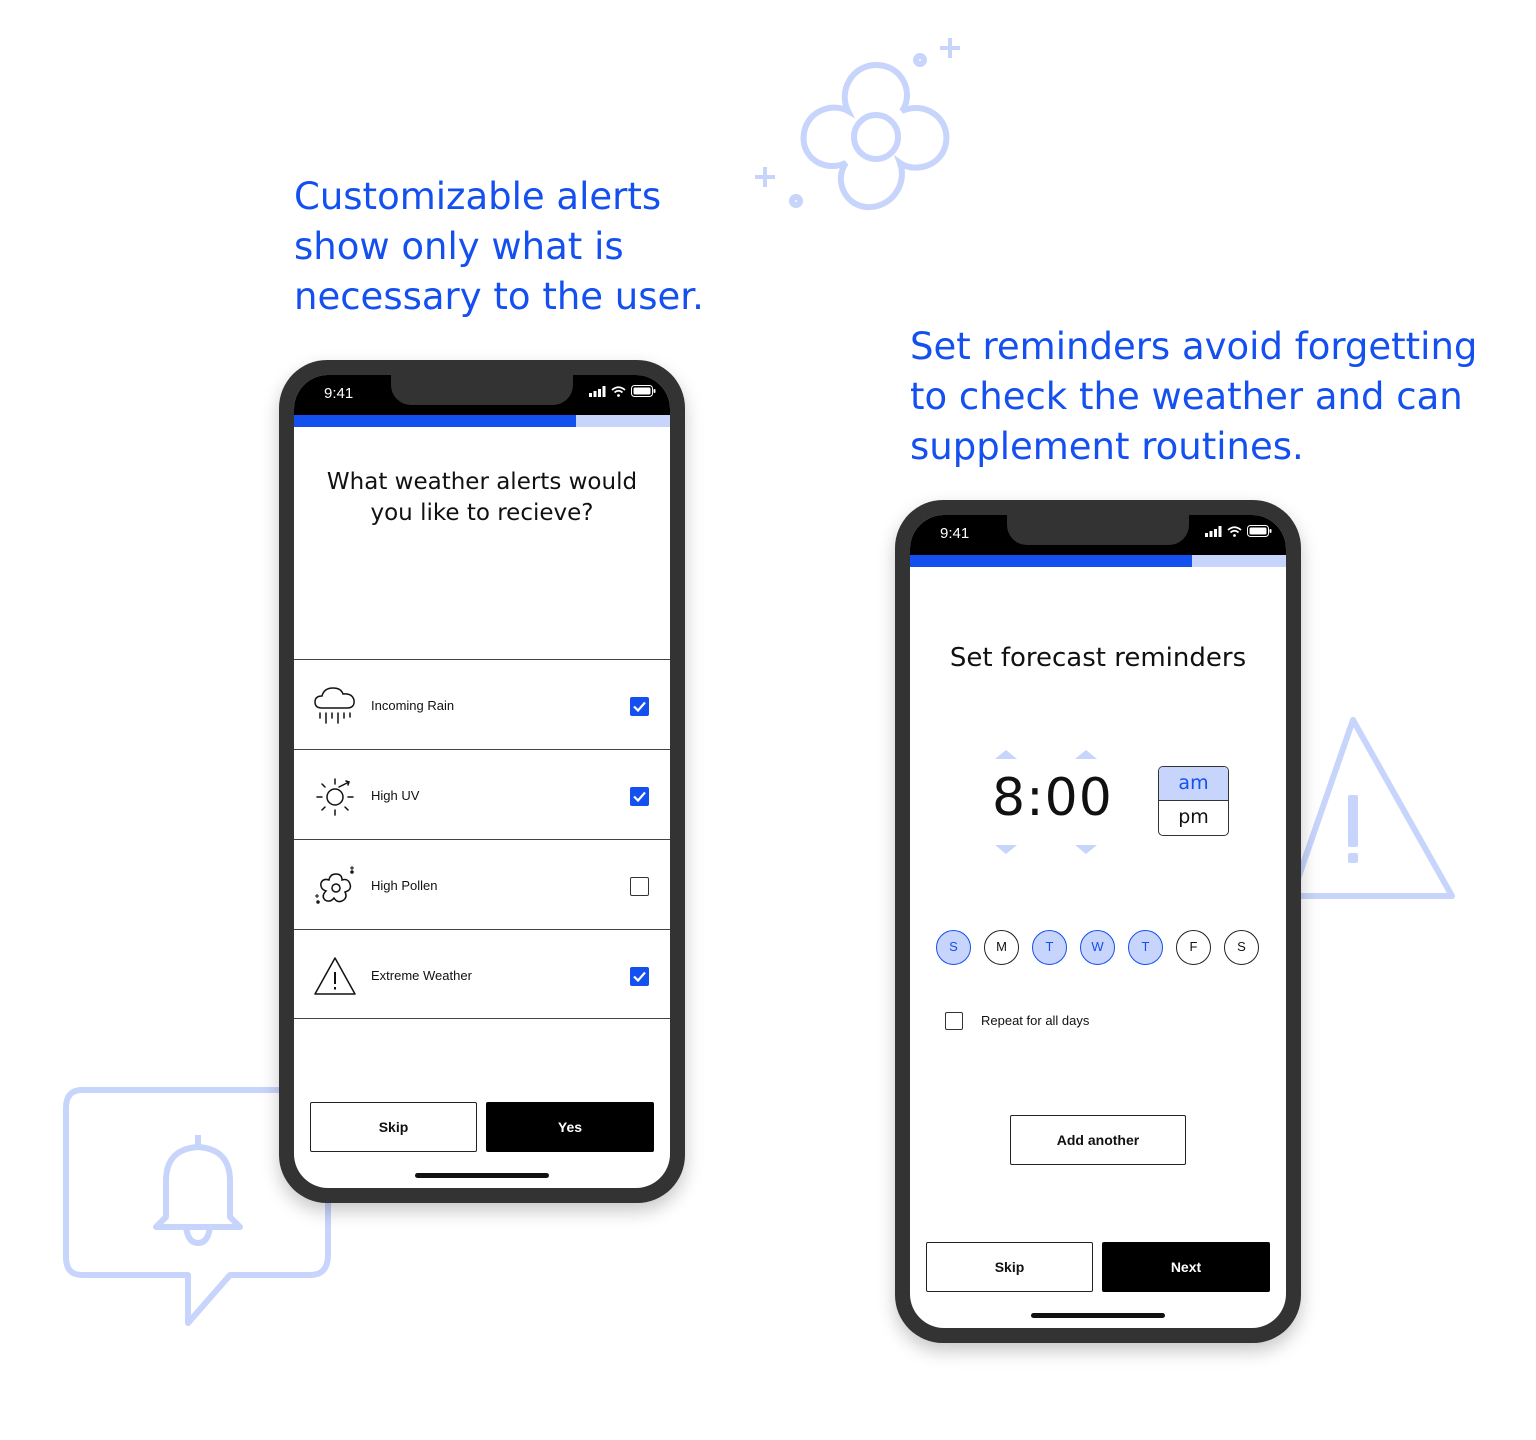 This screenshot has height=1440, width=1536. What do you see at coordinates (334, 885) in the screenshot?
I see `pollen-flower-icon` at bounding box center [334, 885].